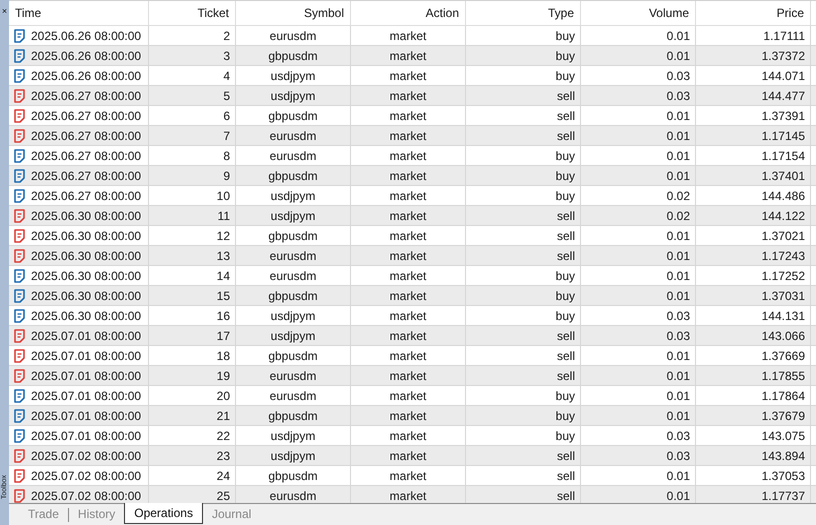  I want to click on table-cell-text: 6, so click(226, 116).